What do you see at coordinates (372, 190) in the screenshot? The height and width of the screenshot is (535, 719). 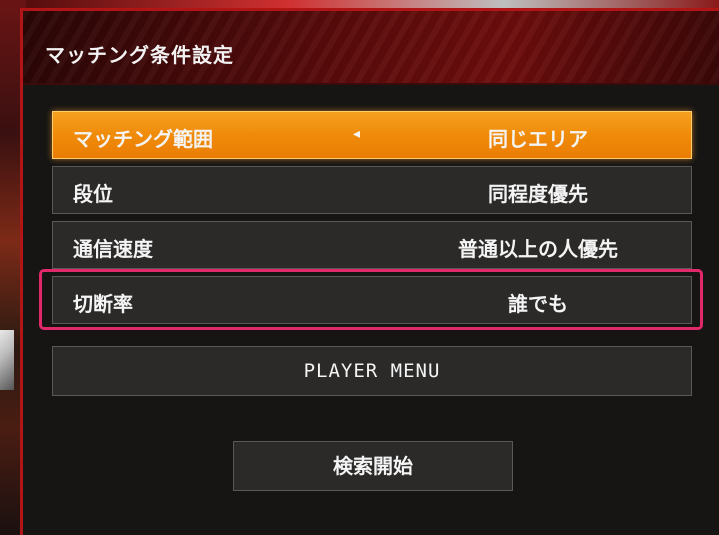 I see `setting-row-rank: 段位 同程度優先` at bounding box center [372, 190].